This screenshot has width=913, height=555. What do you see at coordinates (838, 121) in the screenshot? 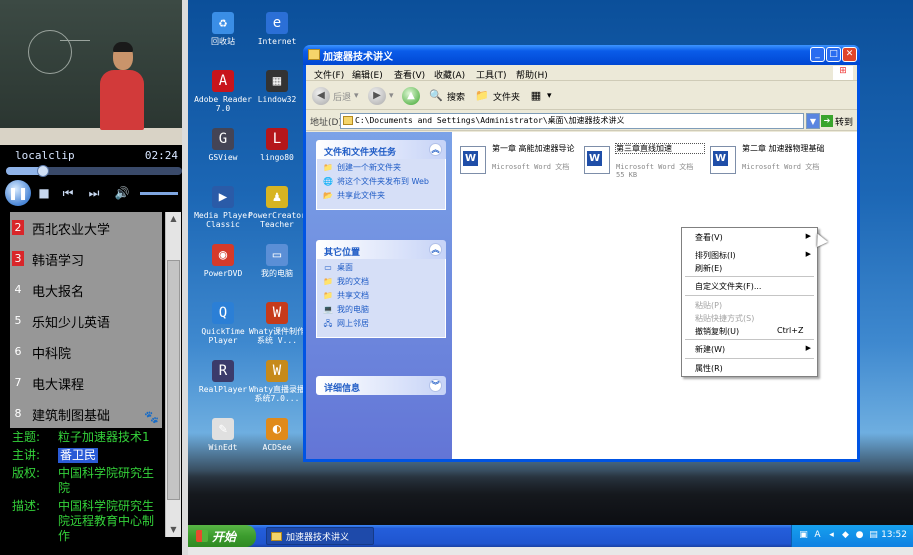
I see `go-button: ➔ 转到` at bounding box center [838, 121].